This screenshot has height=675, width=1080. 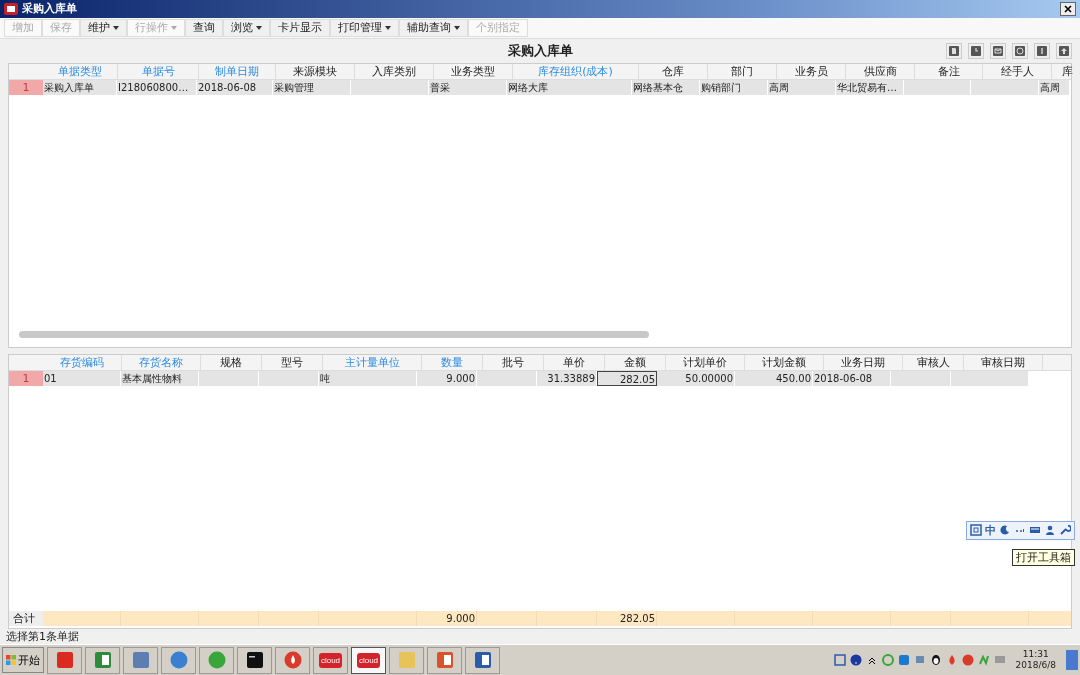 What do you see at coordinates (1064, 50) in the screenshot?
I see `upload-button` at bounding box center [1064, 50].